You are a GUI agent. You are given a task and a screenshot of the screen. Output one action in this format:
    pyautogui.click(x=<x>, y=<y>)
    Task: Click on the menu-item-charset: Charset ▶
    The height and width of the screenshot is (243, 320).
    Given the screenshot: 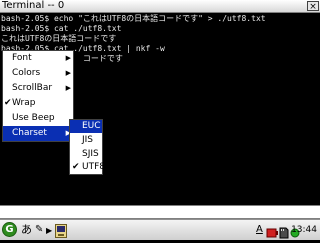 What is the action you would take?
    pyautogui.click(x=38, y=133)
    